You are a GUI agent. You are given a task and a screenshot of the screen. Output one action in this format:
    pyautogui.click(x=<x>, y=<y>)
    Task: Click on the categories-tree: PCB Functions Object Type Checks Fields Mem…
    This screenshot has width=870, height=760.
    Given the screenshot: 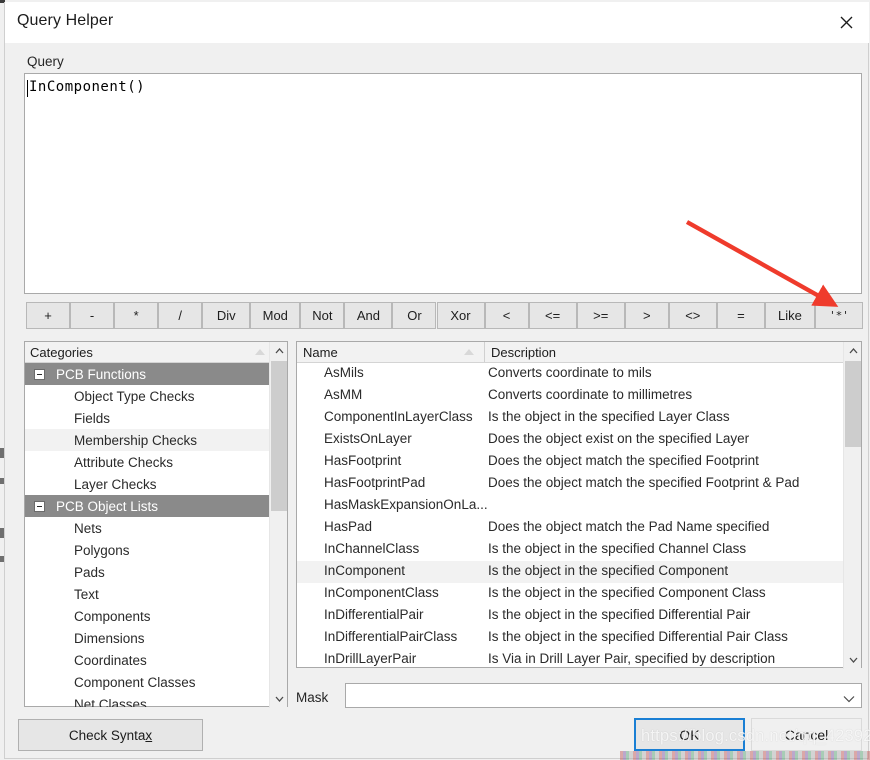 What is the action you would take?
    pyautogui.click(x=147, y=535)
    